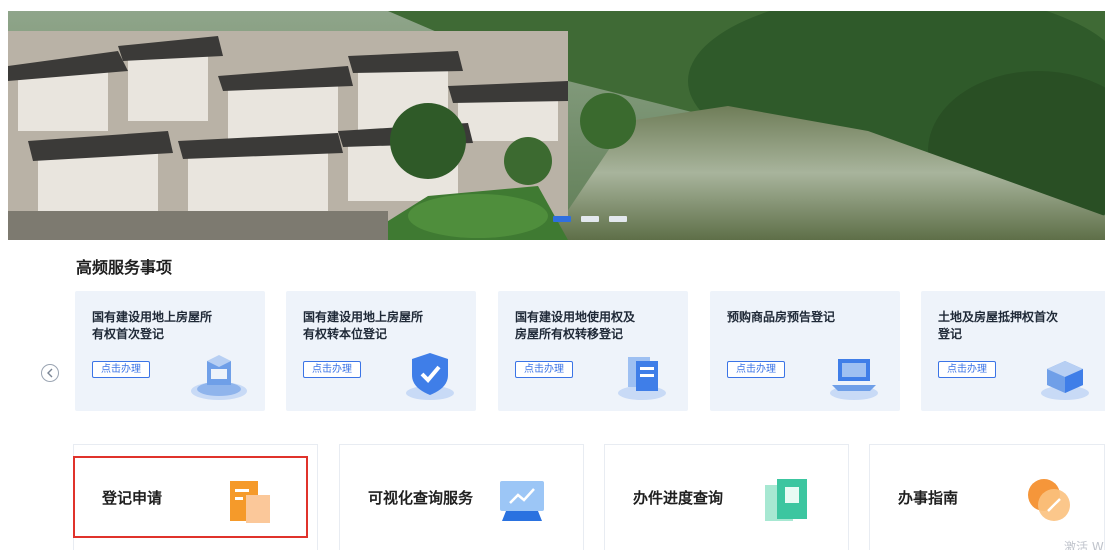  I want to click on document-stack-icon, so click(642, 378).